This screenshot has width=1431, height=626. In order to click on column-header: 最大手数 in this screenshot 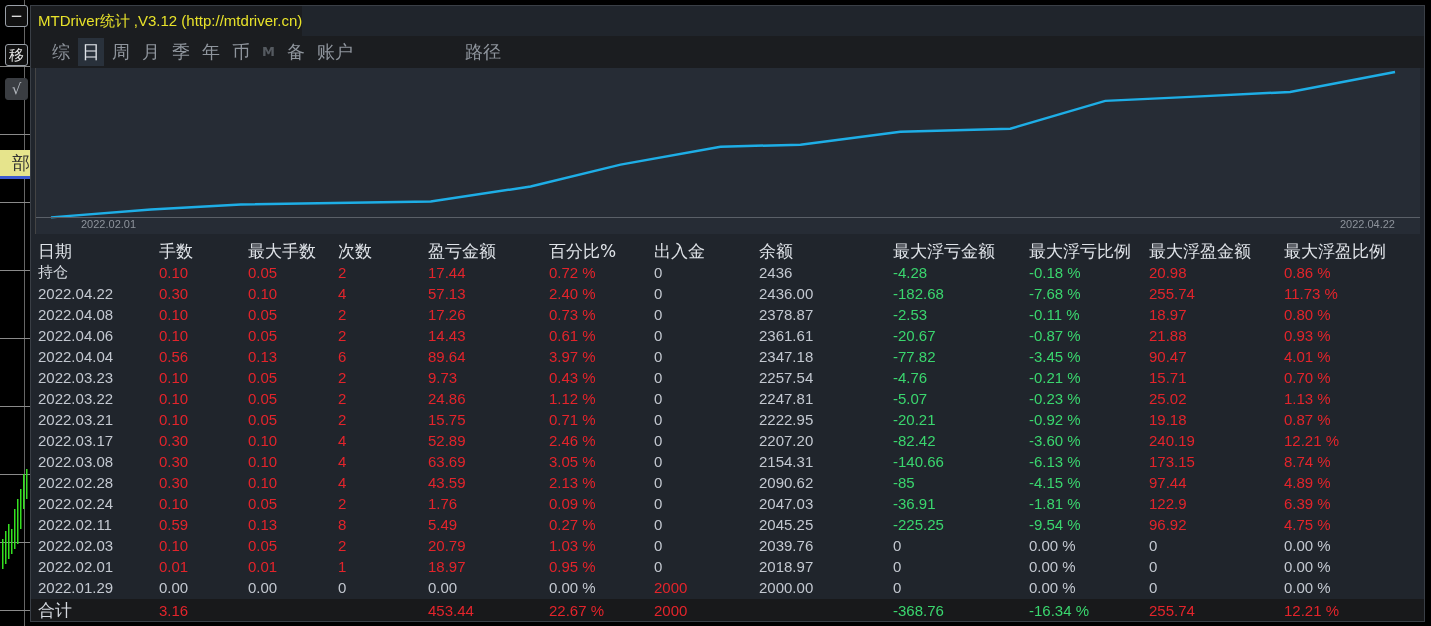, I will do `click(282, 251)`.